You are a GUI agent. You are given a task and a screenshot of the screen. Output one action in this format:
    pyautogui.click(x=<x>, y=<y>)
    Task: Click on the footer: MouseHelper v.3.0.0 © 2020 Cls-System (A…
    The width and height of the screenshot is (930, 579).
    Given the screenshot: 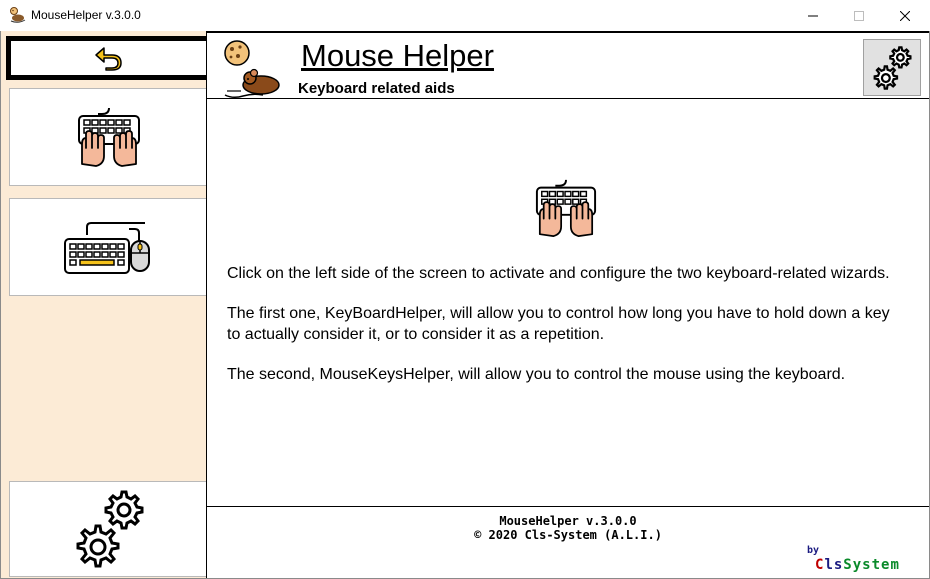 What is the action you would take?
    pyautogui.click(x=568, y=542)
    